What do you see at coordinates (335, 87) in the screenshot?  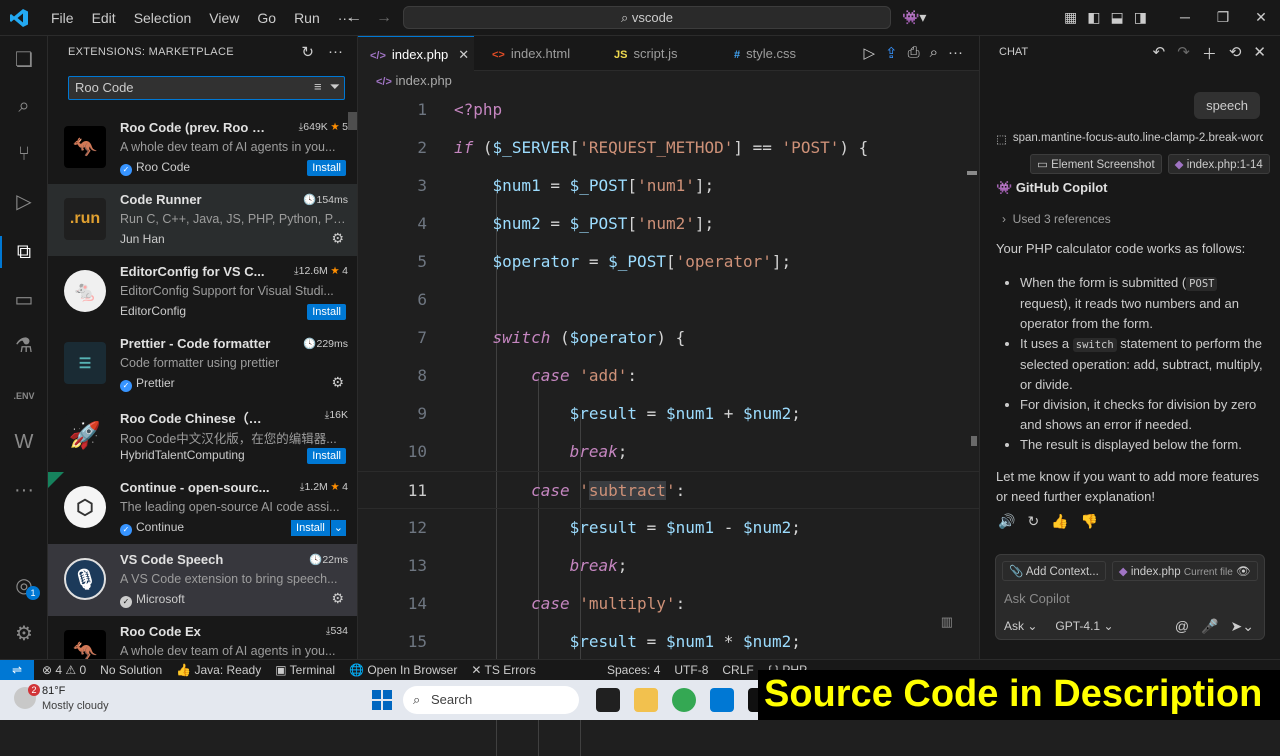 I see `filter-icon: ⏷` at bounding box center [335, 87].